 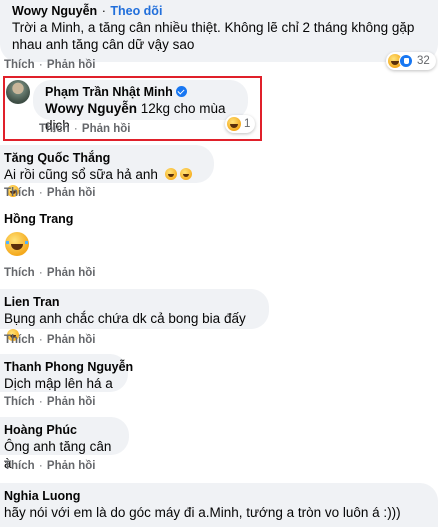 I want to click on mention-tag: Wowy Nguyễn, so click(x=91, y=108).